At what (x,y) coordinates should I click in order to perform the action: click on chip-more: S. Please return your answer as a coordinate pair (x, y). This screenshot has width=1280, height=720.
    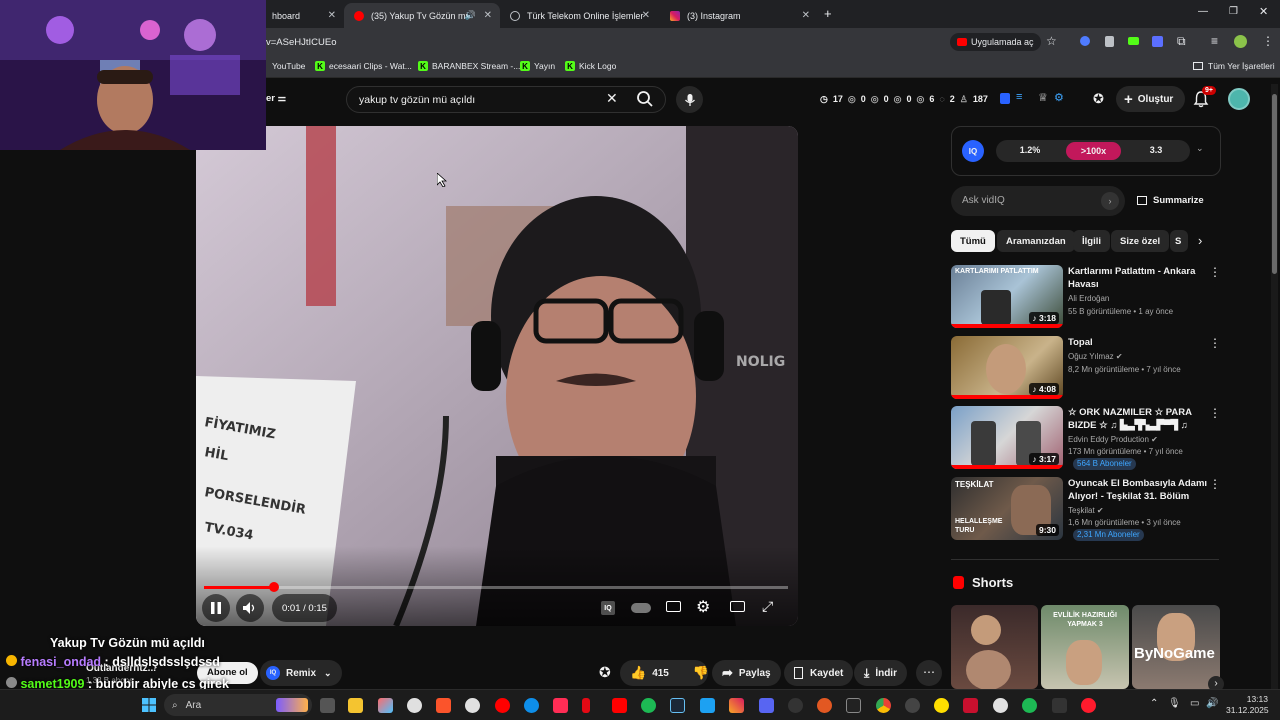
    Looking at the image, I should click on (1179, 241).